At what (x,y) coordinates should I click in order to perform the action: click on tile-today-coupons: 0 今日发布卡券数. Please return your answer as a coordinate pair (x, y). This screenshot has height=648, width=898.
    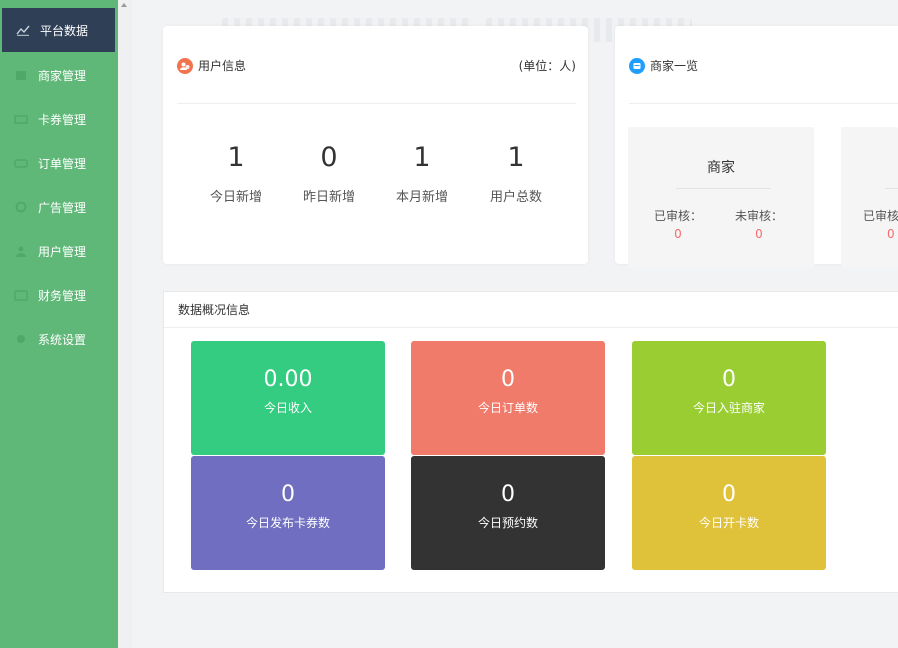
    Looking at the image, I should click on (288, 513).